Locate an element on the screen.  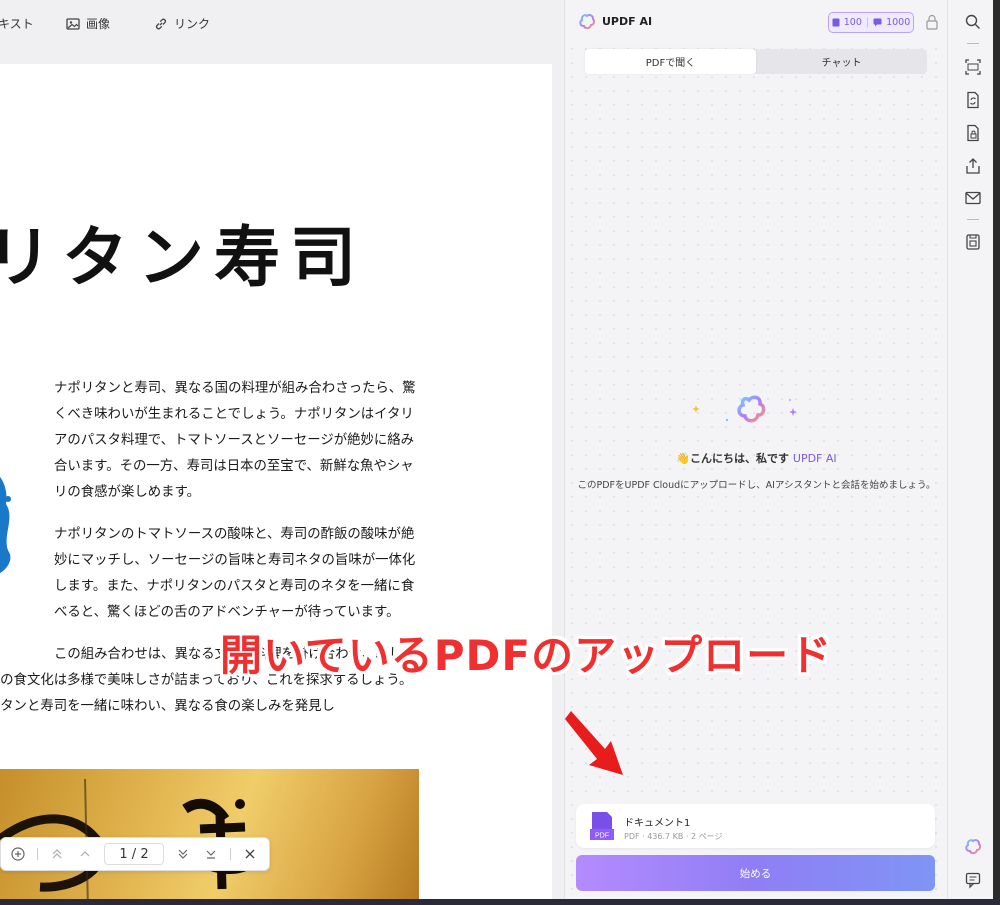
document-title: リタン寿司 is located at coordinates (183, 257).